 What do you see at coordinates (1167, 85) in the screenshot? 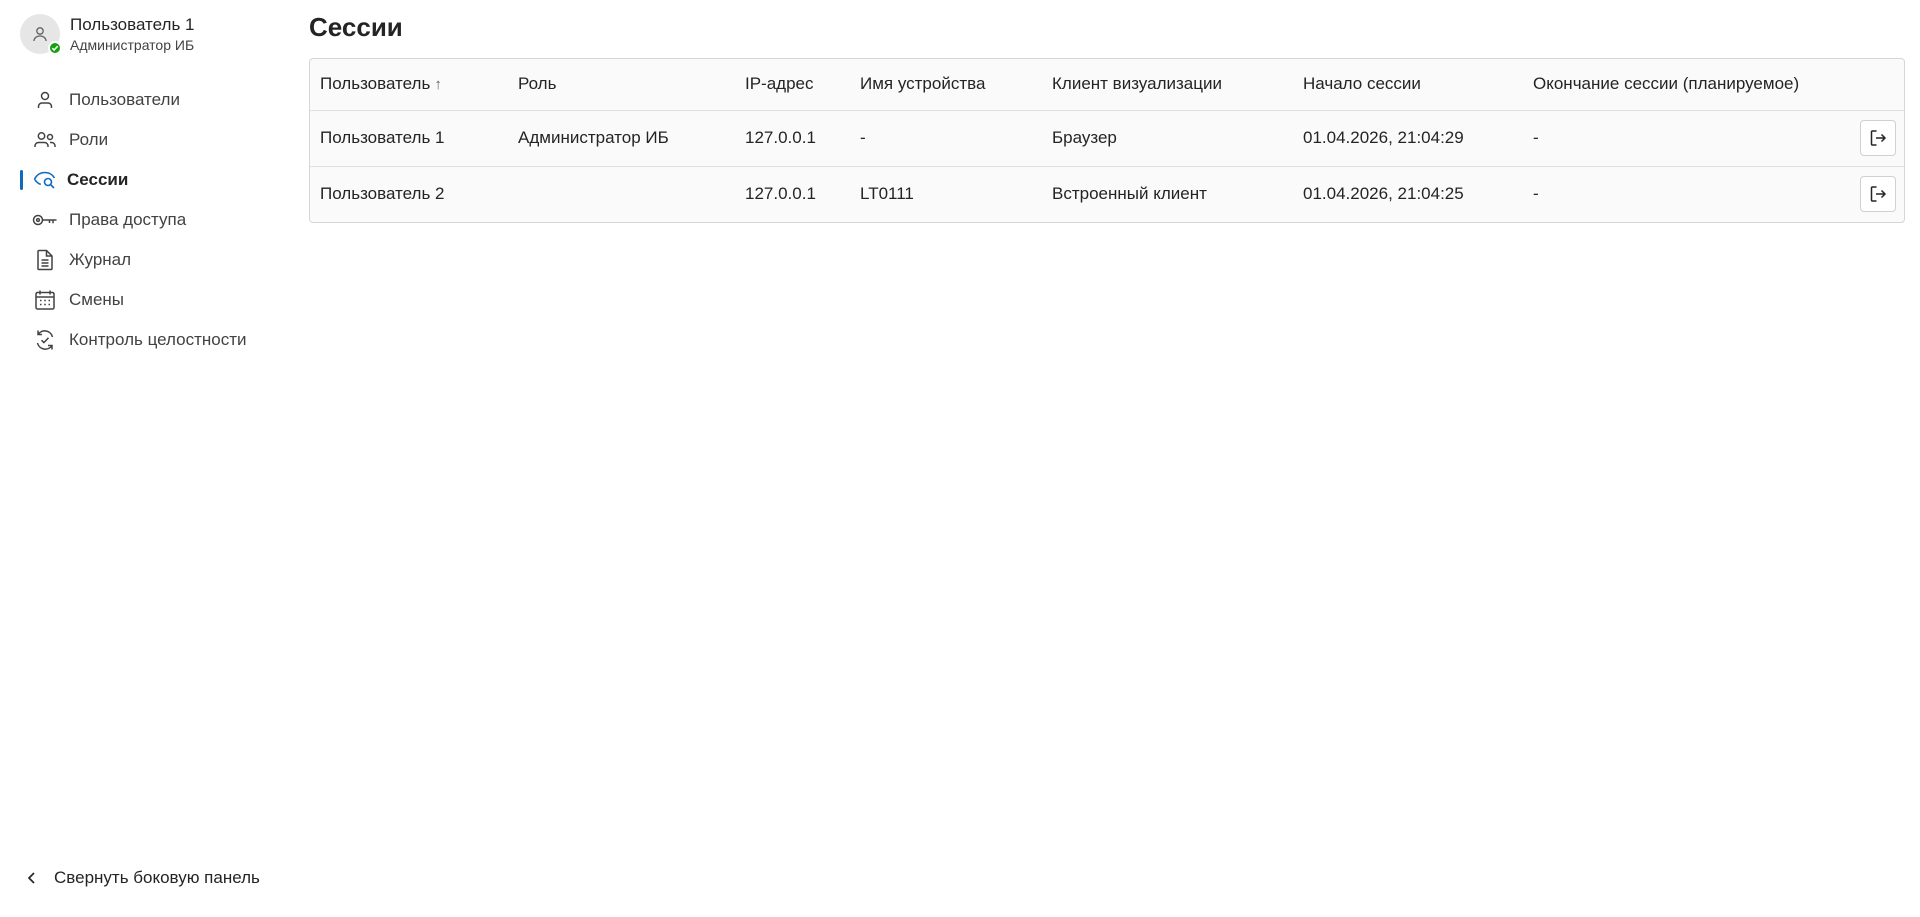
I see `column-header-client: Клиент визуализации` at bounding box center [1167, 85].